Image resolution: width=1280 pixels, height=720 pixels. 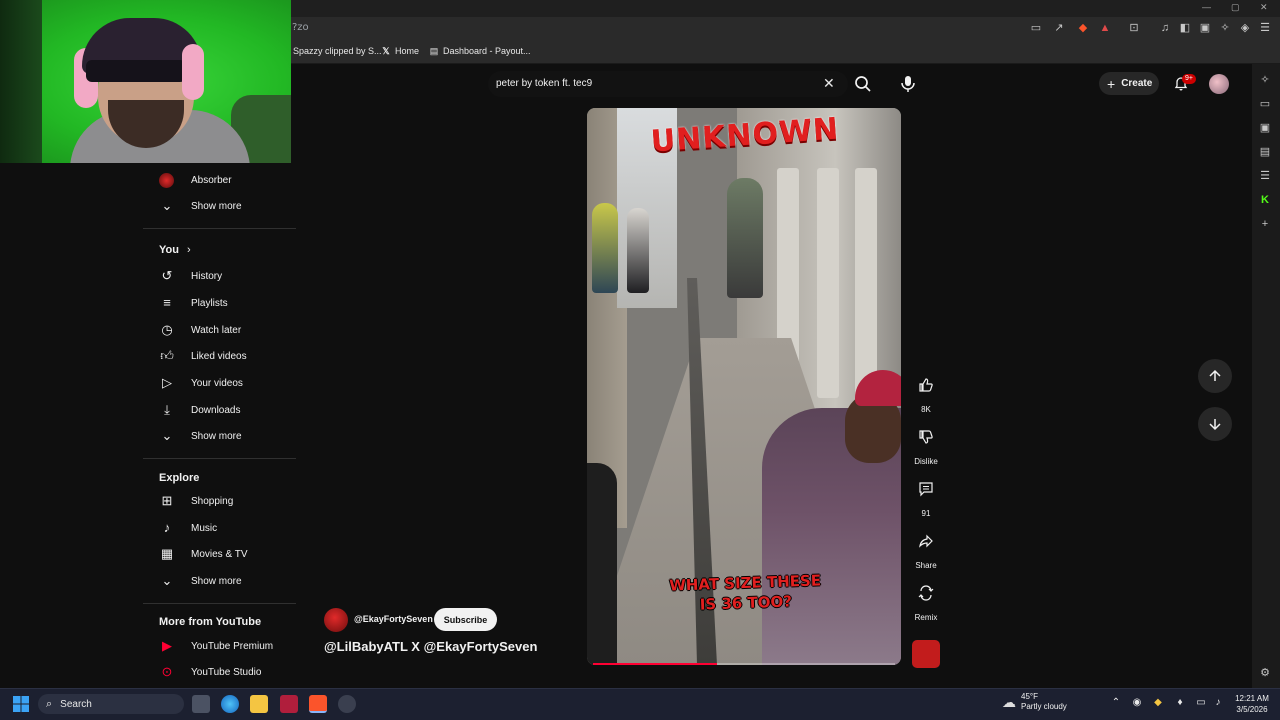 I want to click on task-view-icon, so click(x=201, y=704).